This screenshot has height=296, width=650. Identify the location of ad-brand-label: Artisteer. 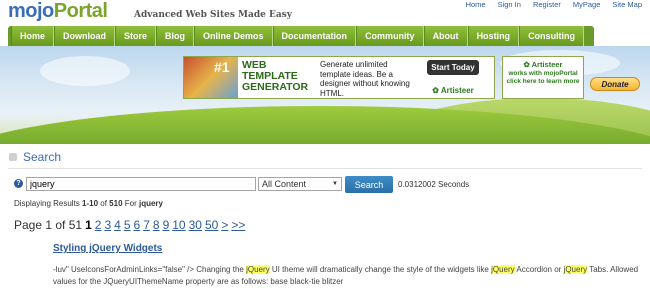
(457, 90).